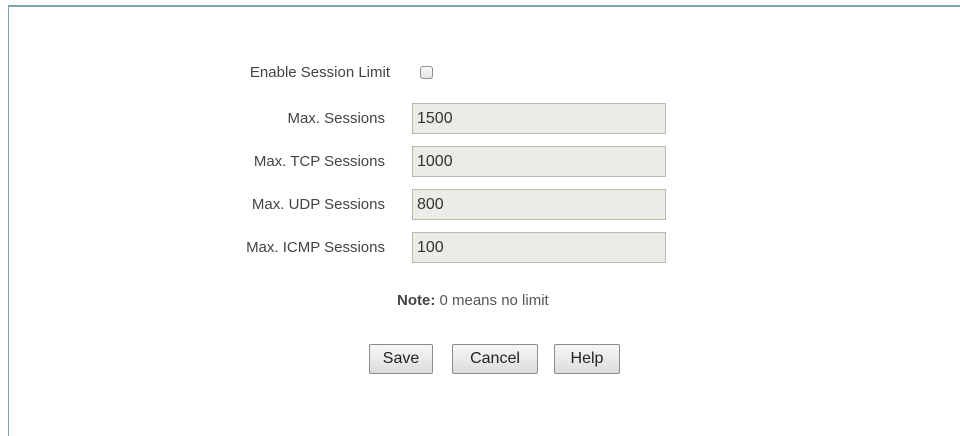  I want to click on enable-session-limit-label: Enable Session Limit, so click(319, 72).